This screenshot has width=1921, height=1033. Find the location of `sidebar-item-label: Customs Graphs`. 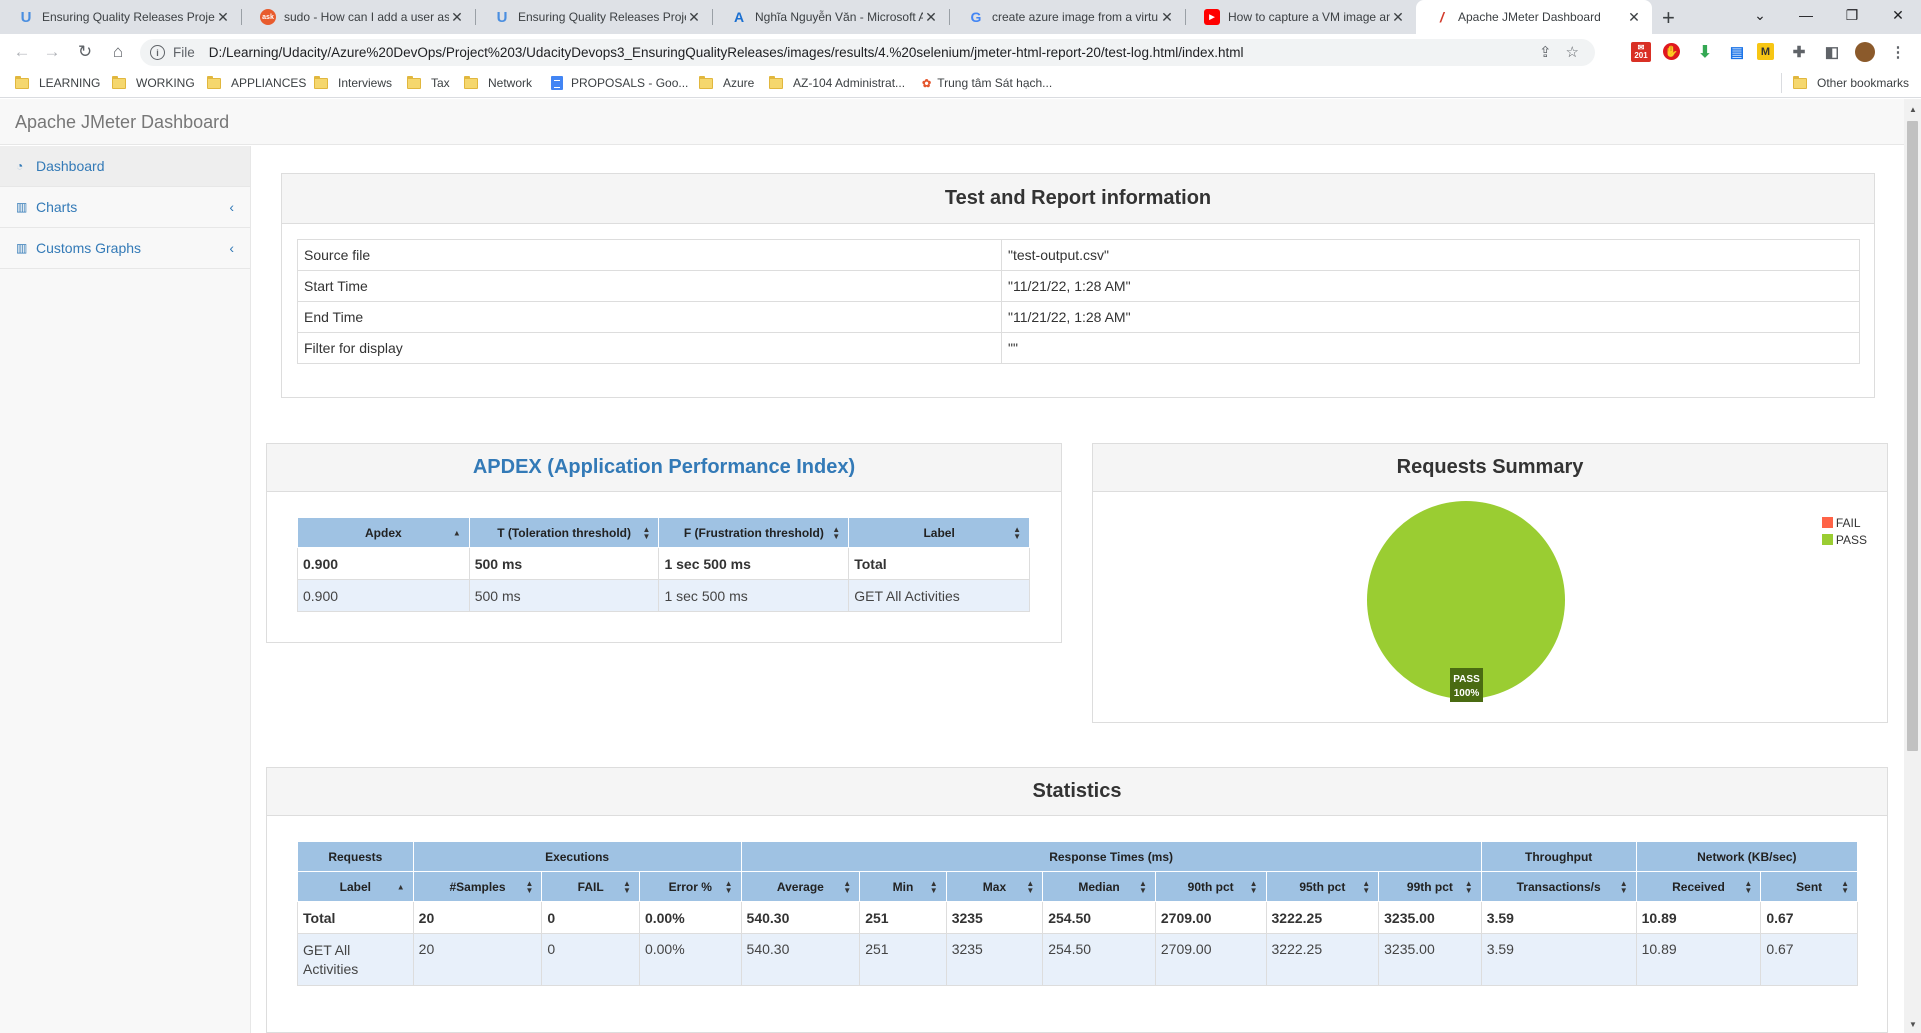

sidebar-item-label: Customs Graphs is located at coordinates (89, 248).